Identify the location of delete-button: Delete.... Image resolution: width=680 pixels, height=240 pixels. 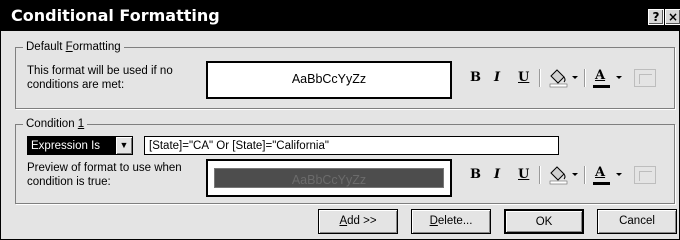
(451, 221).